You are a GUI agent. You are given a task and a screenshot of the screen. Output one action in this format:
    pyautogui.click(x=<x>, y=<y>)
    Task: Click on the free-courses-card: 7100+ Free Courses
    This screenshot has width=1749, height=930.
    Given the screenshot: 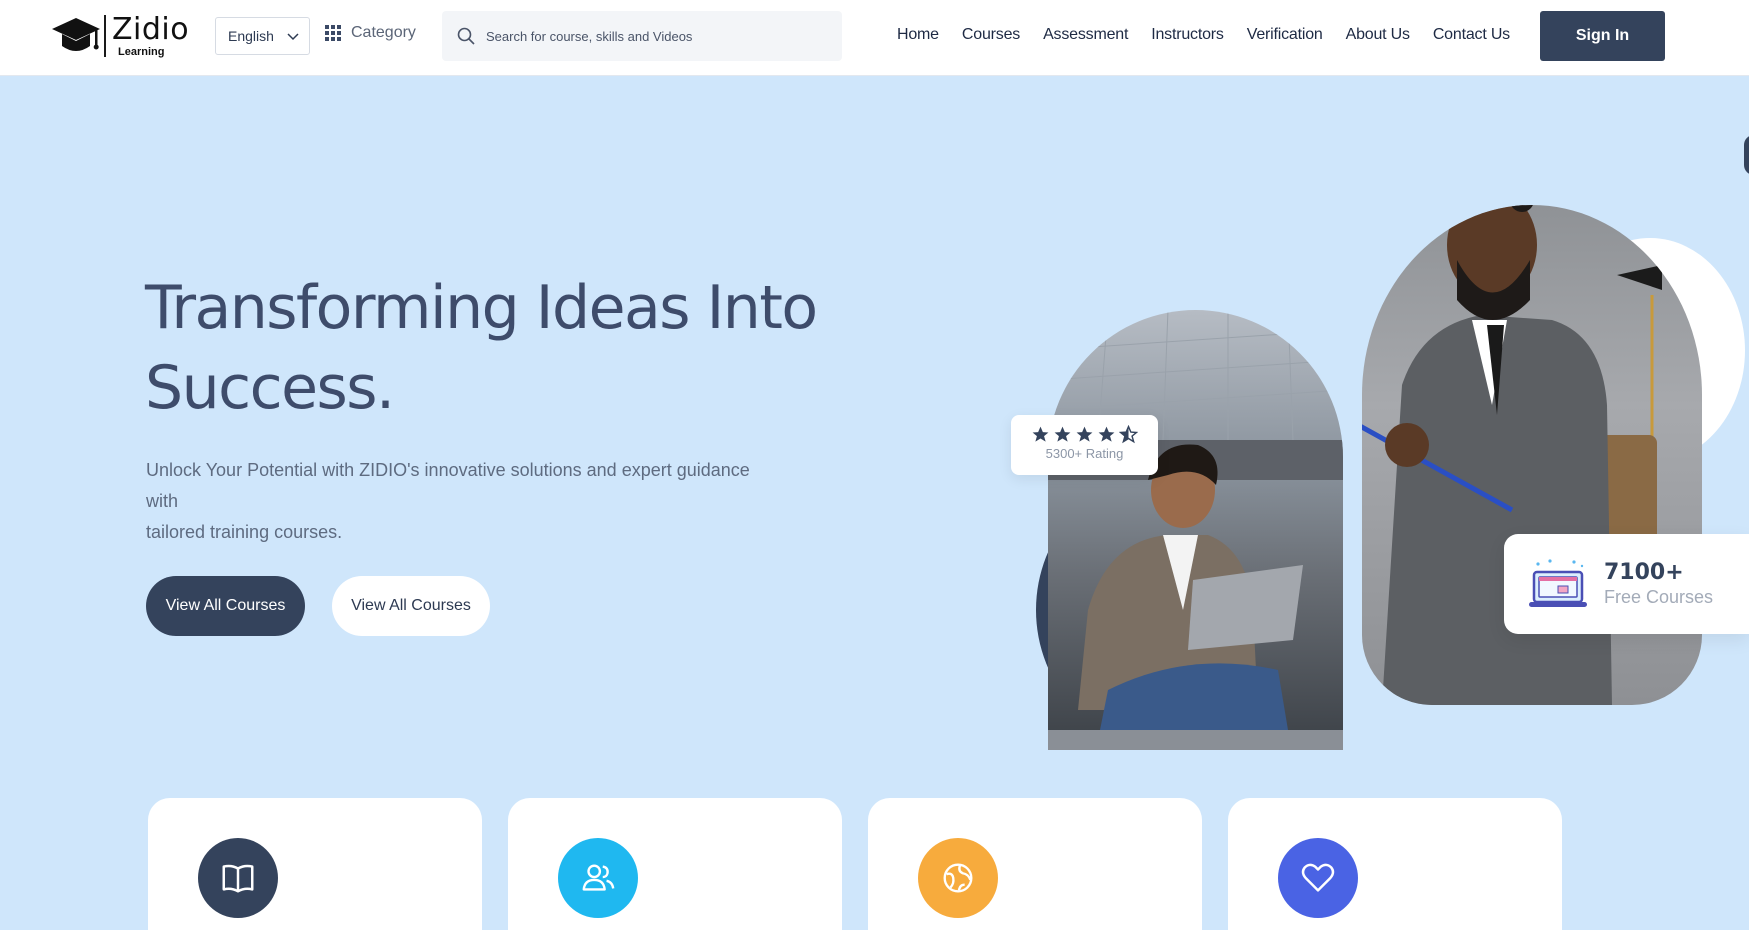 What is the action you would take?
    pyautogui.click(x=1626, y=584)
    